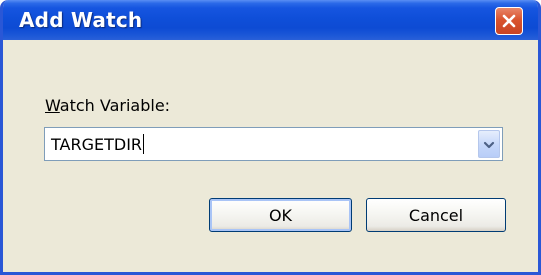 The height and width of the screenshot is (275, 541). I want to click on watch-variable-label: Watch Variable:, so click(107, 105).